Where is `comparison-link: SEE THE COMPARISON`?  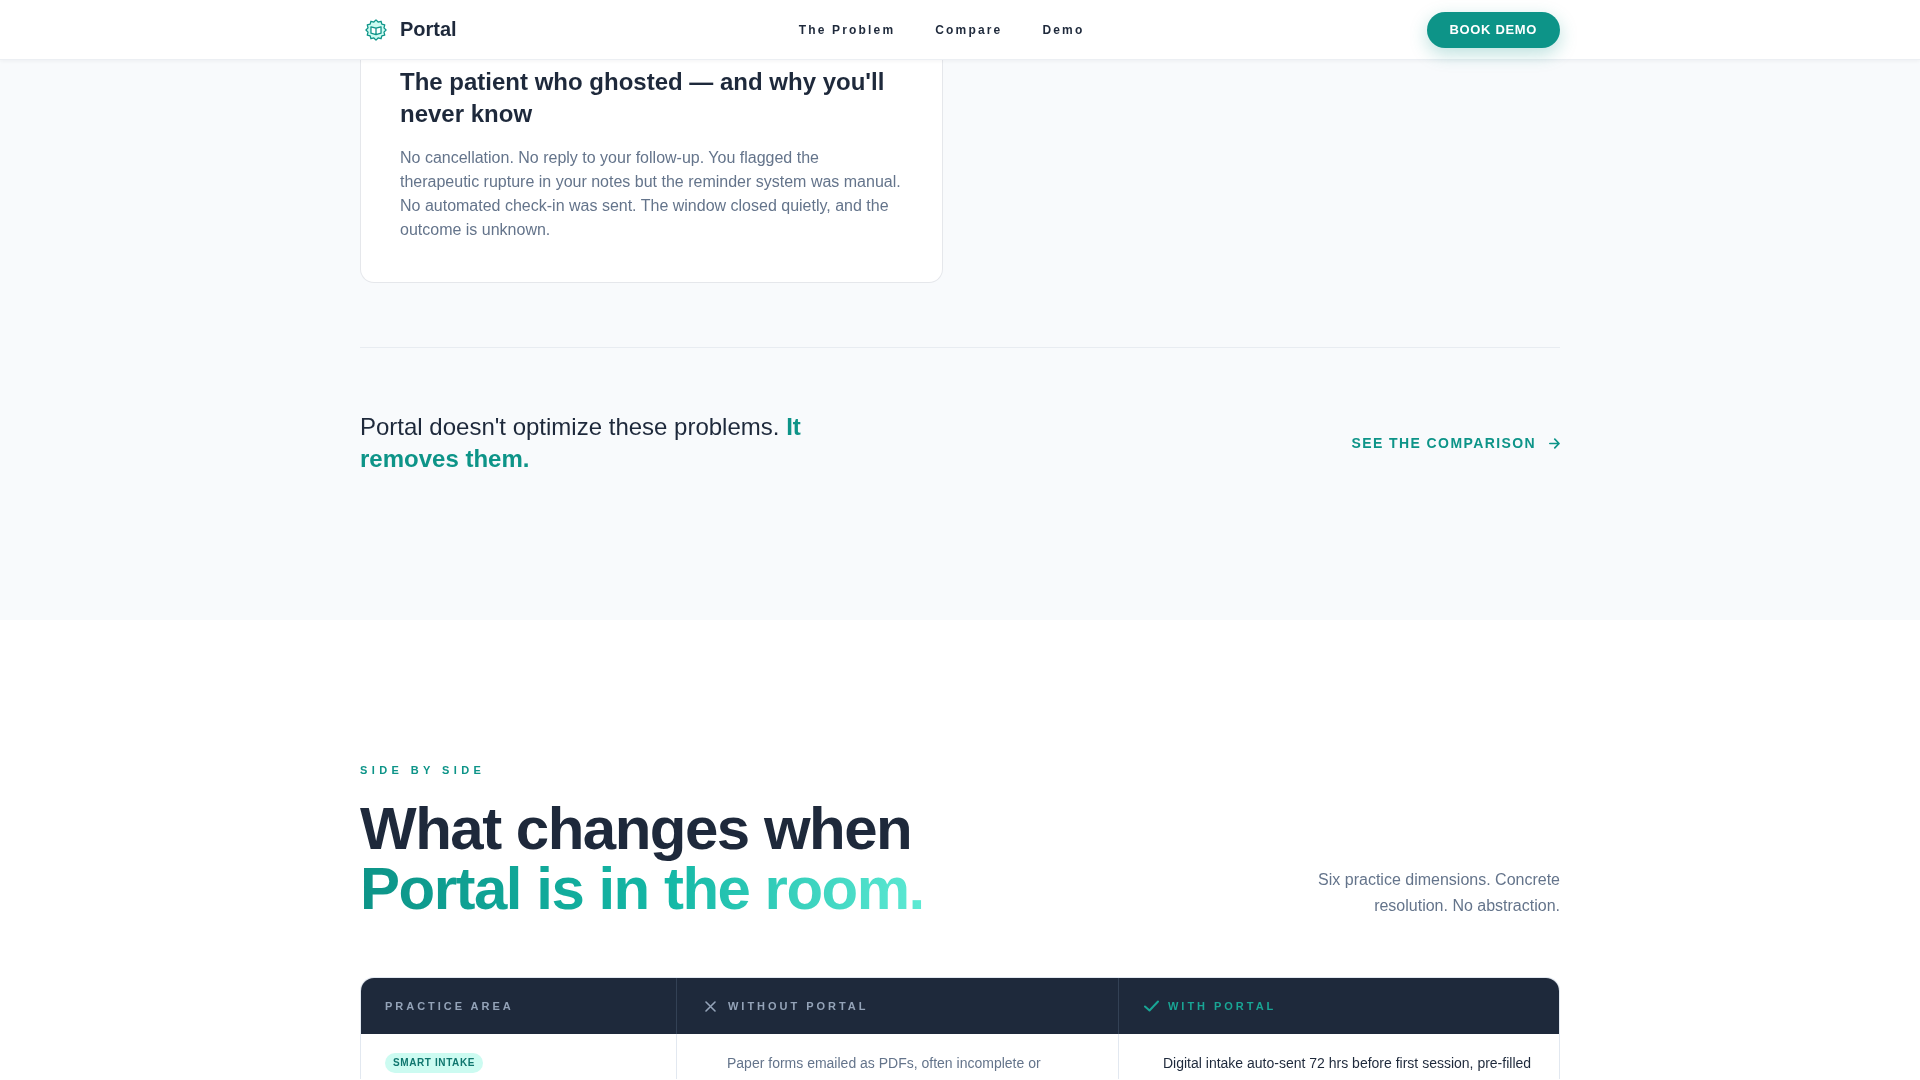
comparison-link: SEE THE COMPARISON is located at coordinates (1455, 443).